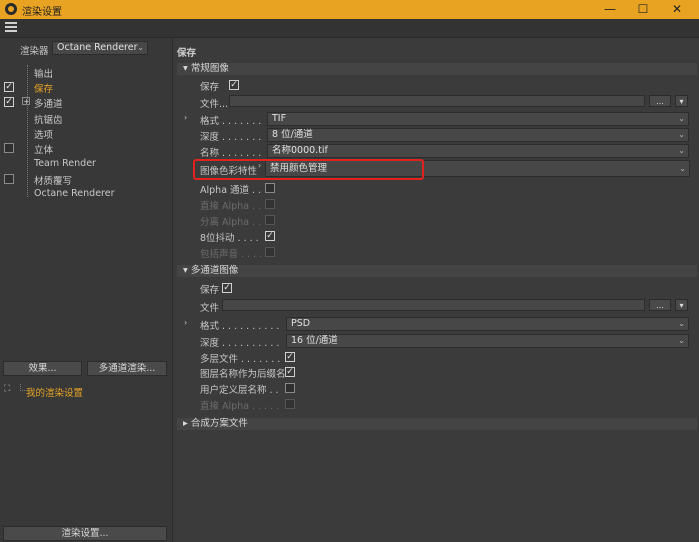 This screenshot has height=542, width=699. What do you see at coordinates (185, 117) in the screenshot?
I see `format-expand-arrow-icon: ›` at bounding box center [185, 117].